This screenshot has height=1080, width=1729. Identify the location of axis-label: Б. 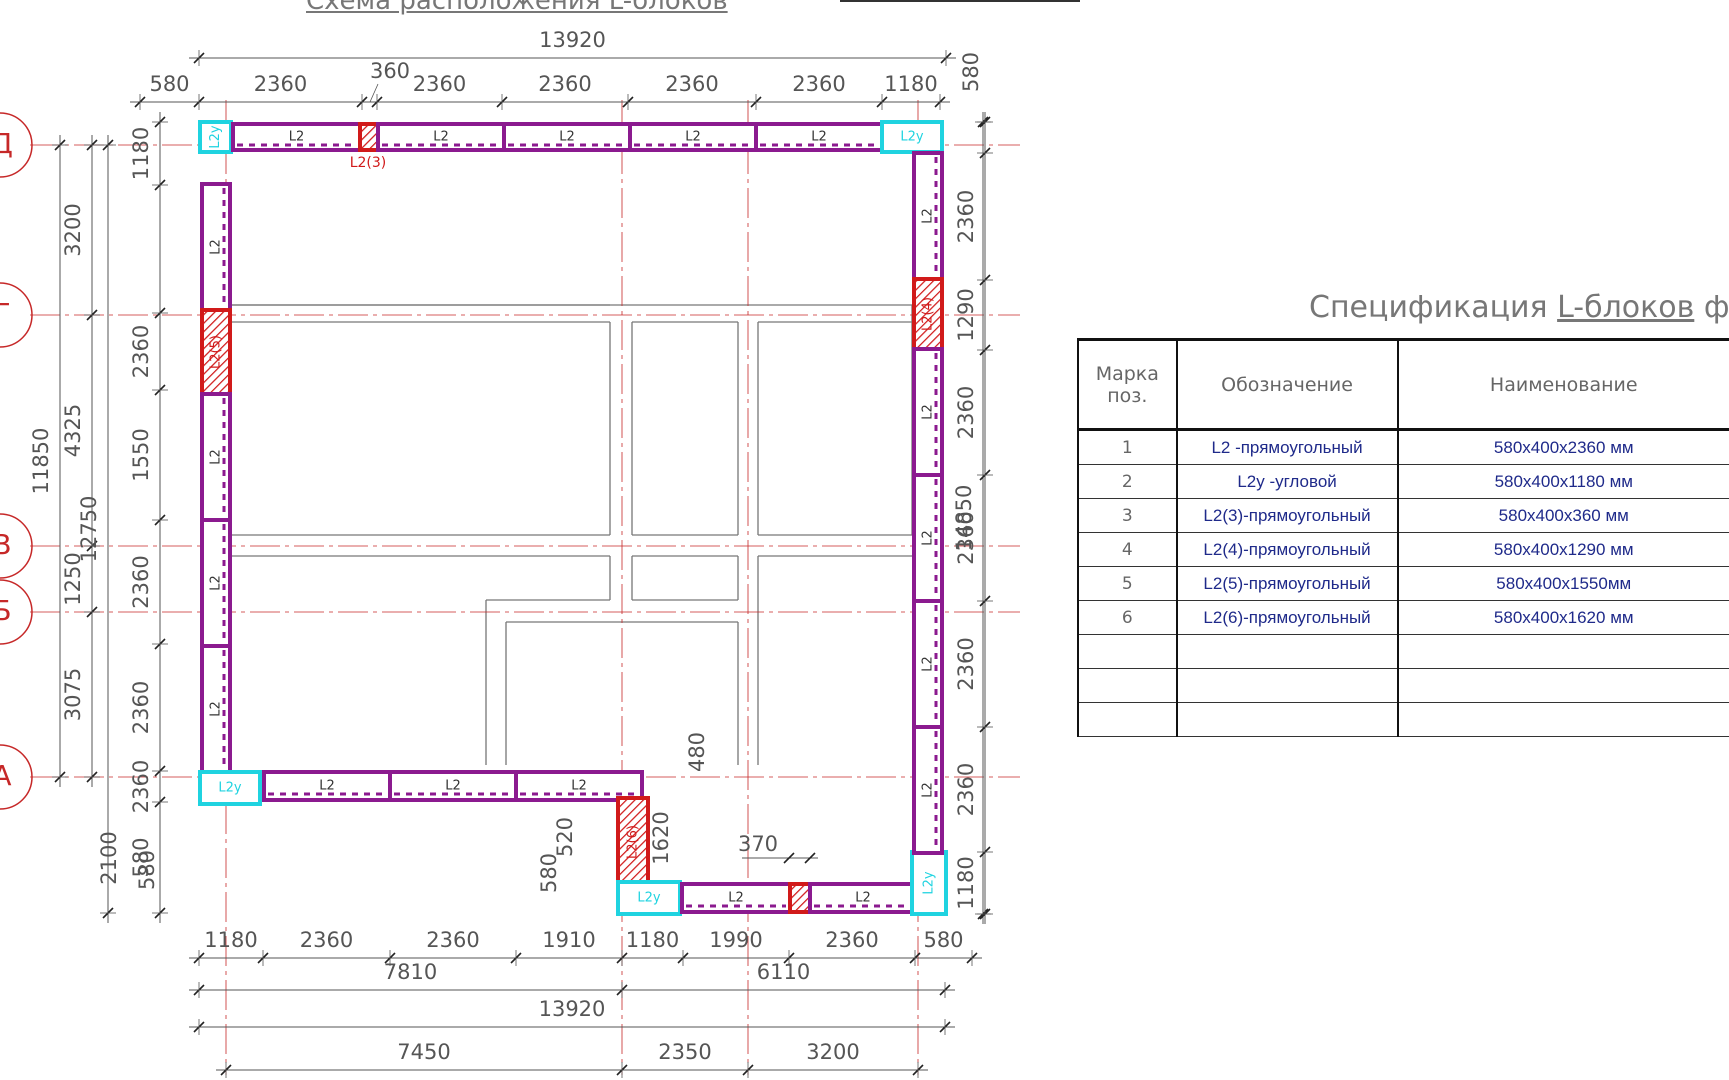
(6, 610).